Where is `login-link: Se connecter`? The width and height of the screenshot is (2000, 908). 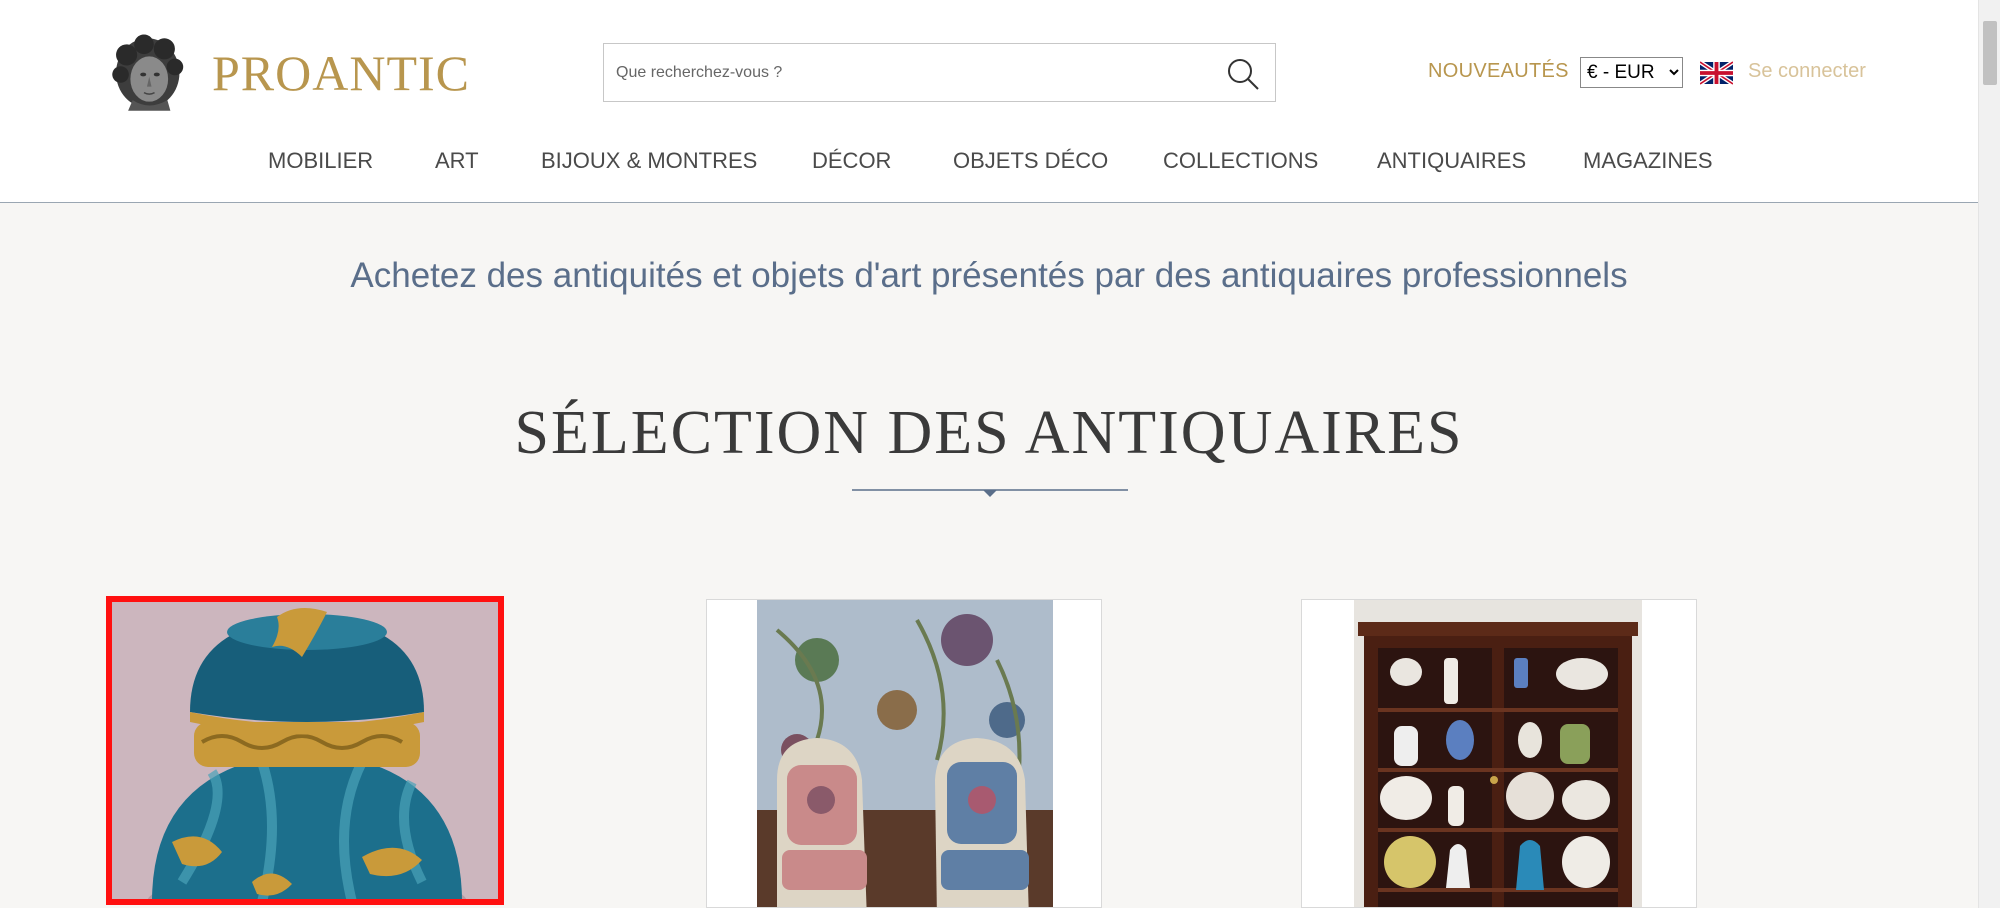 login-link: Se connecter is located at coordinates (1807, 71).